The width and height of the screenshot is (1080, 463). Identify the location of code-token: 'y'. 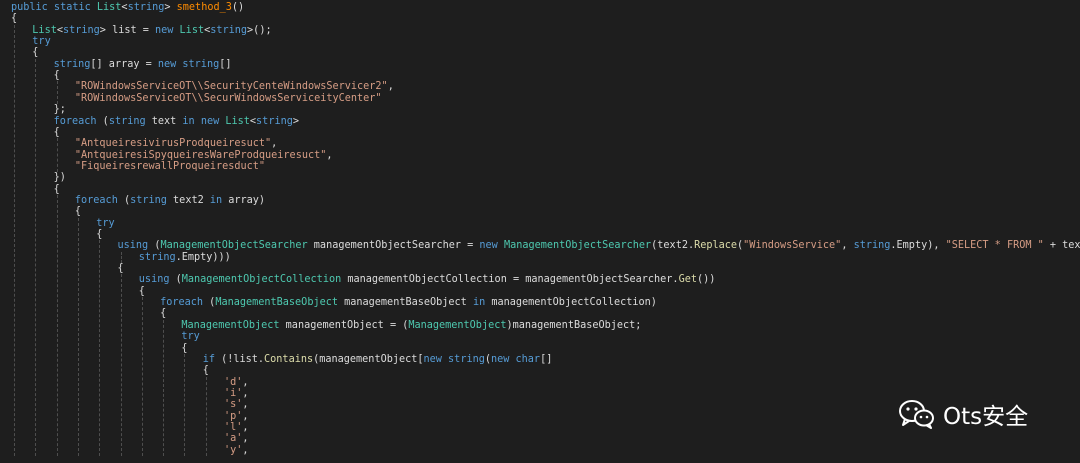
(233, 450).